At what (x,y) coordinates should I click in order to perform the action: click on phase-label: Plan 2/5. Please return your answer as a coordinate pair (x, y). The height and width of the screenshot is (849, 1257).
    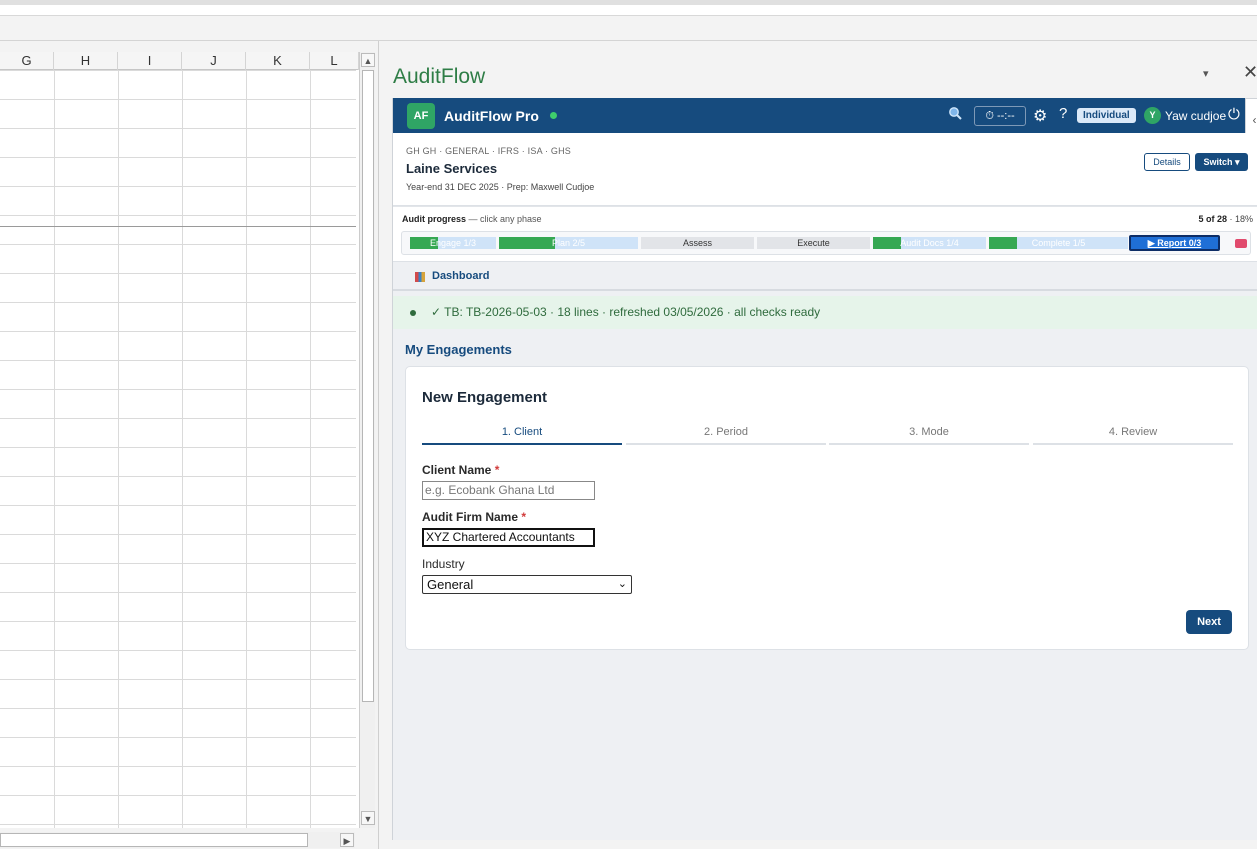
    Looking at the image, I should click on (568, 243).